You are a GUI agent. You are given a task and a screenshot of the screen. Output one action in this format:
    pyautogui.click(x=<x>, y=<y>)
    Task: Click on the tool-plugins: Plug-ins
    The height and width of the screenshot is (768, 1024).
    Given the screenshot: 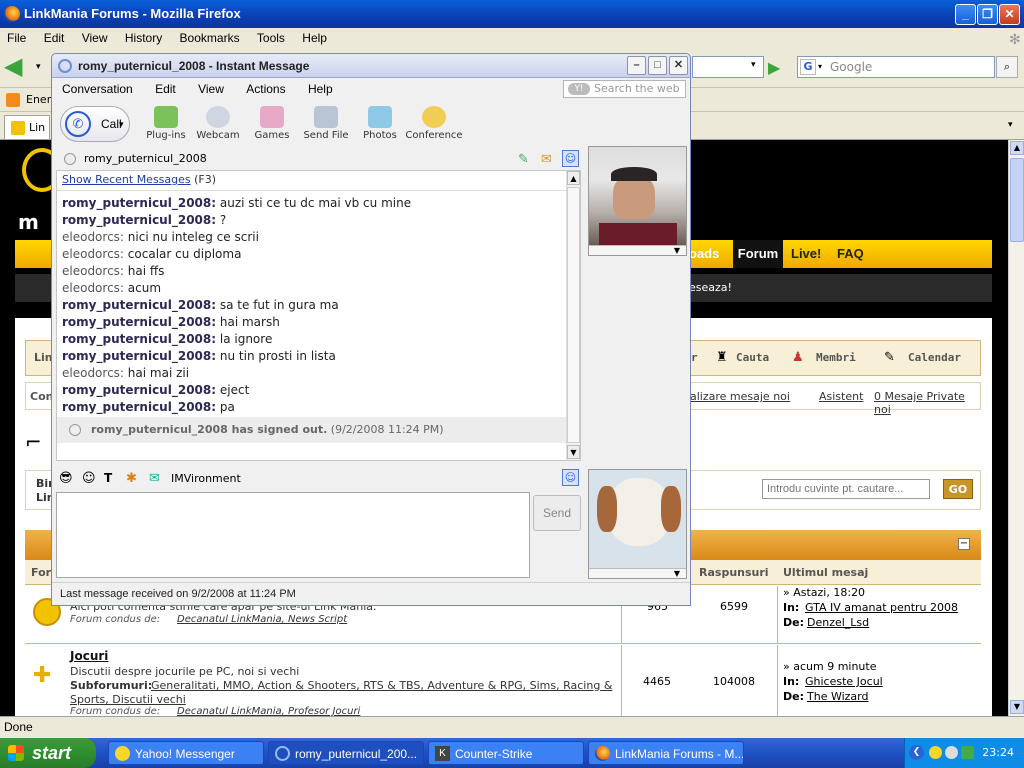 What is the action you would take?
    pyautogui.click(x=166, y=123)
    